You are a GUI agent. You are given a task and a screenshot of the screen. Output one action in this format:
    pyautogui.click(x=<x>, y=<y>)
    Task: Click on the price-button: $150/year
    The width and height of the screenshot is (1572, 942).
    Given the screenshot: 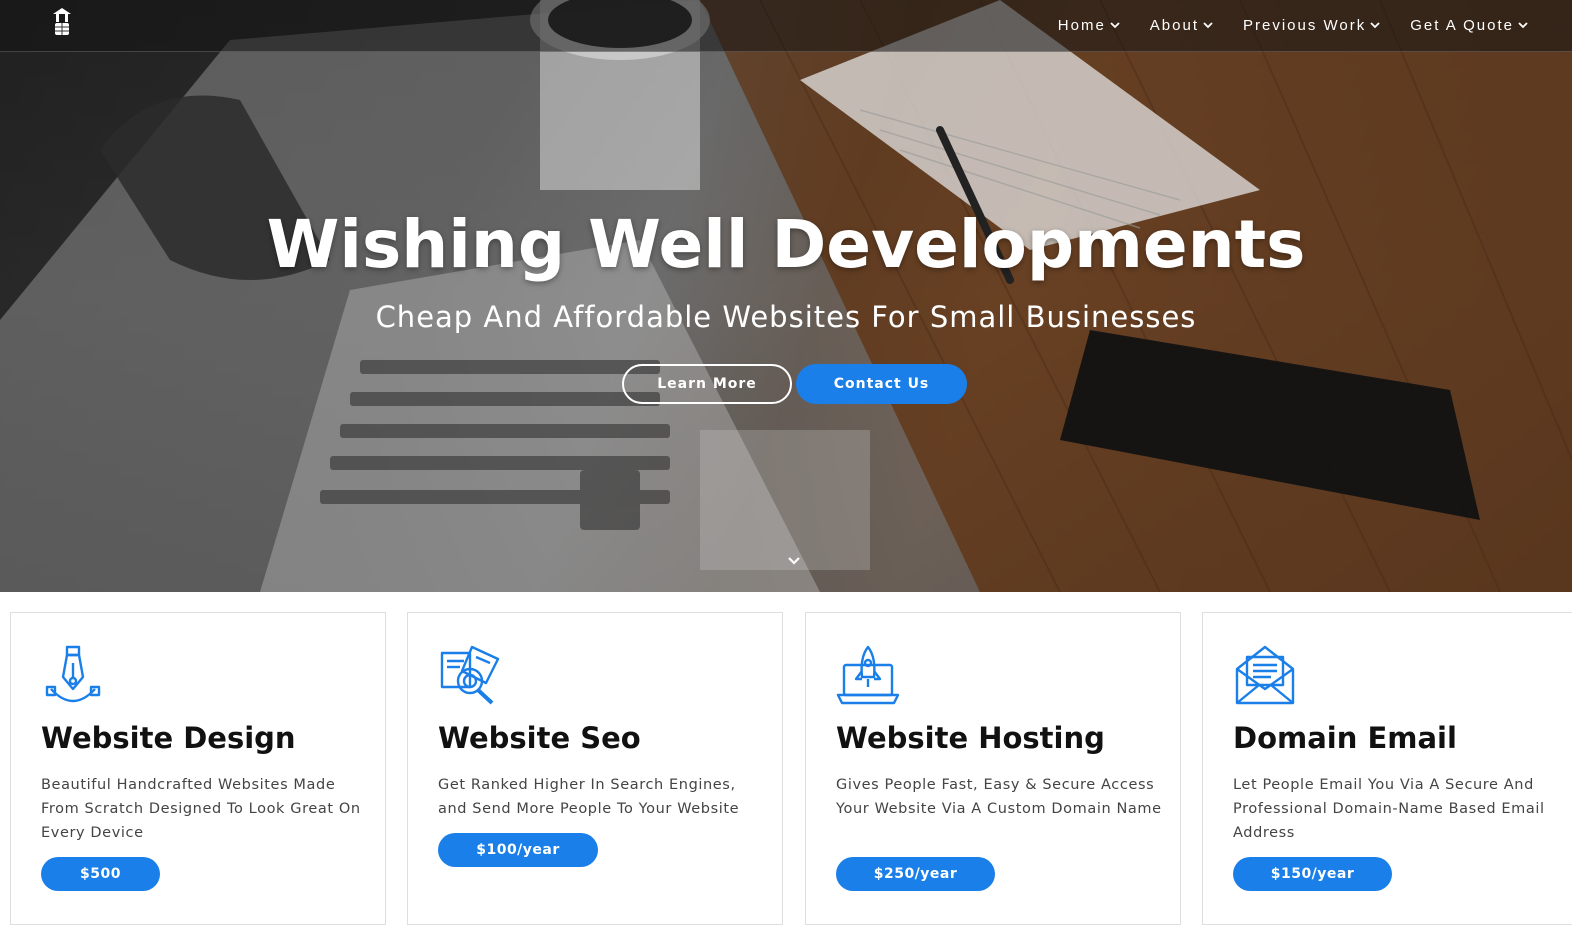 What is the action you would take?
    pyautogui.click(x=1312, y=874)
    